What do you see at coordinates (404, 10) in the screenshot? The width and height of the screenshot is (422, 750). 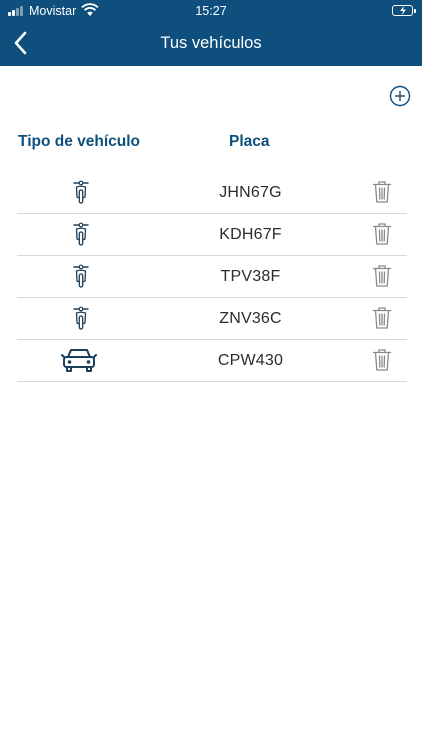 I see `battery-charging-icon` at bounding box center [404, 10].